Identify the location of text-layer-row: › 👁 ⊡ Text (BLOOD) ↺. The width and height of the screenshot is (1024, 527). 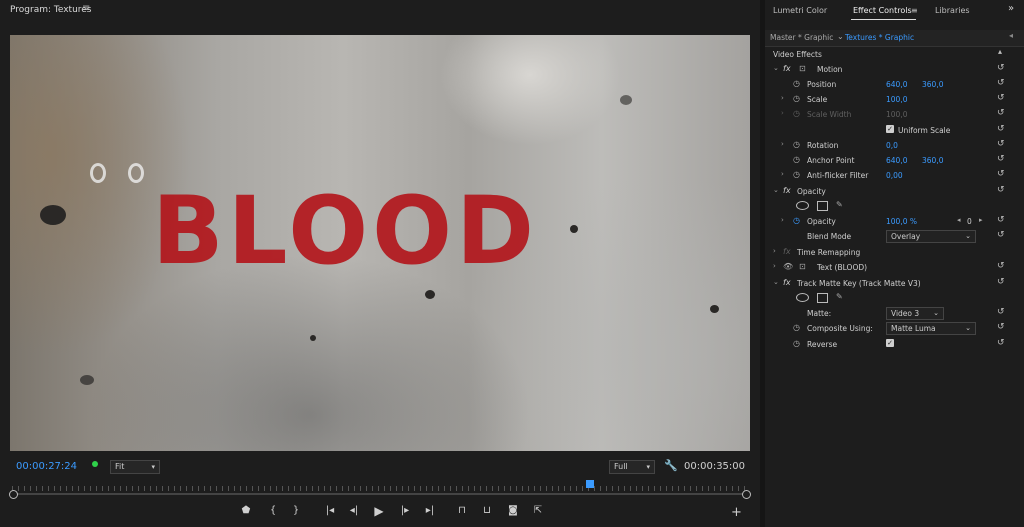
(894, 267).